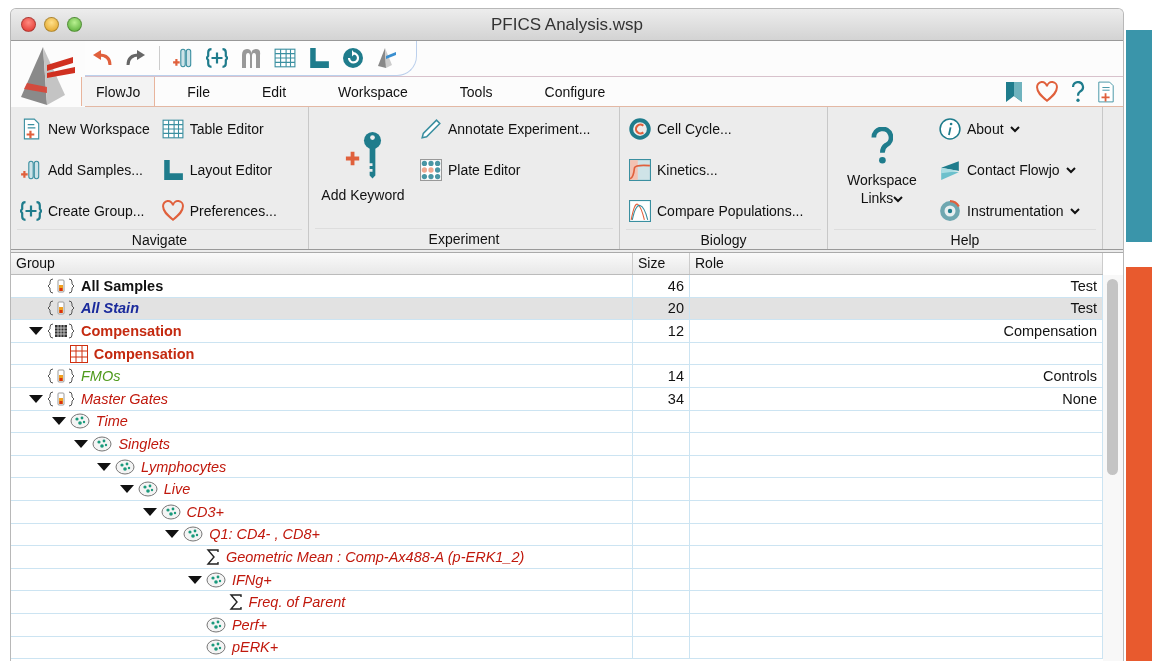 Image resolution: width=1152 pixels, height=661 pixels. I want to click on tree-row: IFNg+, so click(557, 580).